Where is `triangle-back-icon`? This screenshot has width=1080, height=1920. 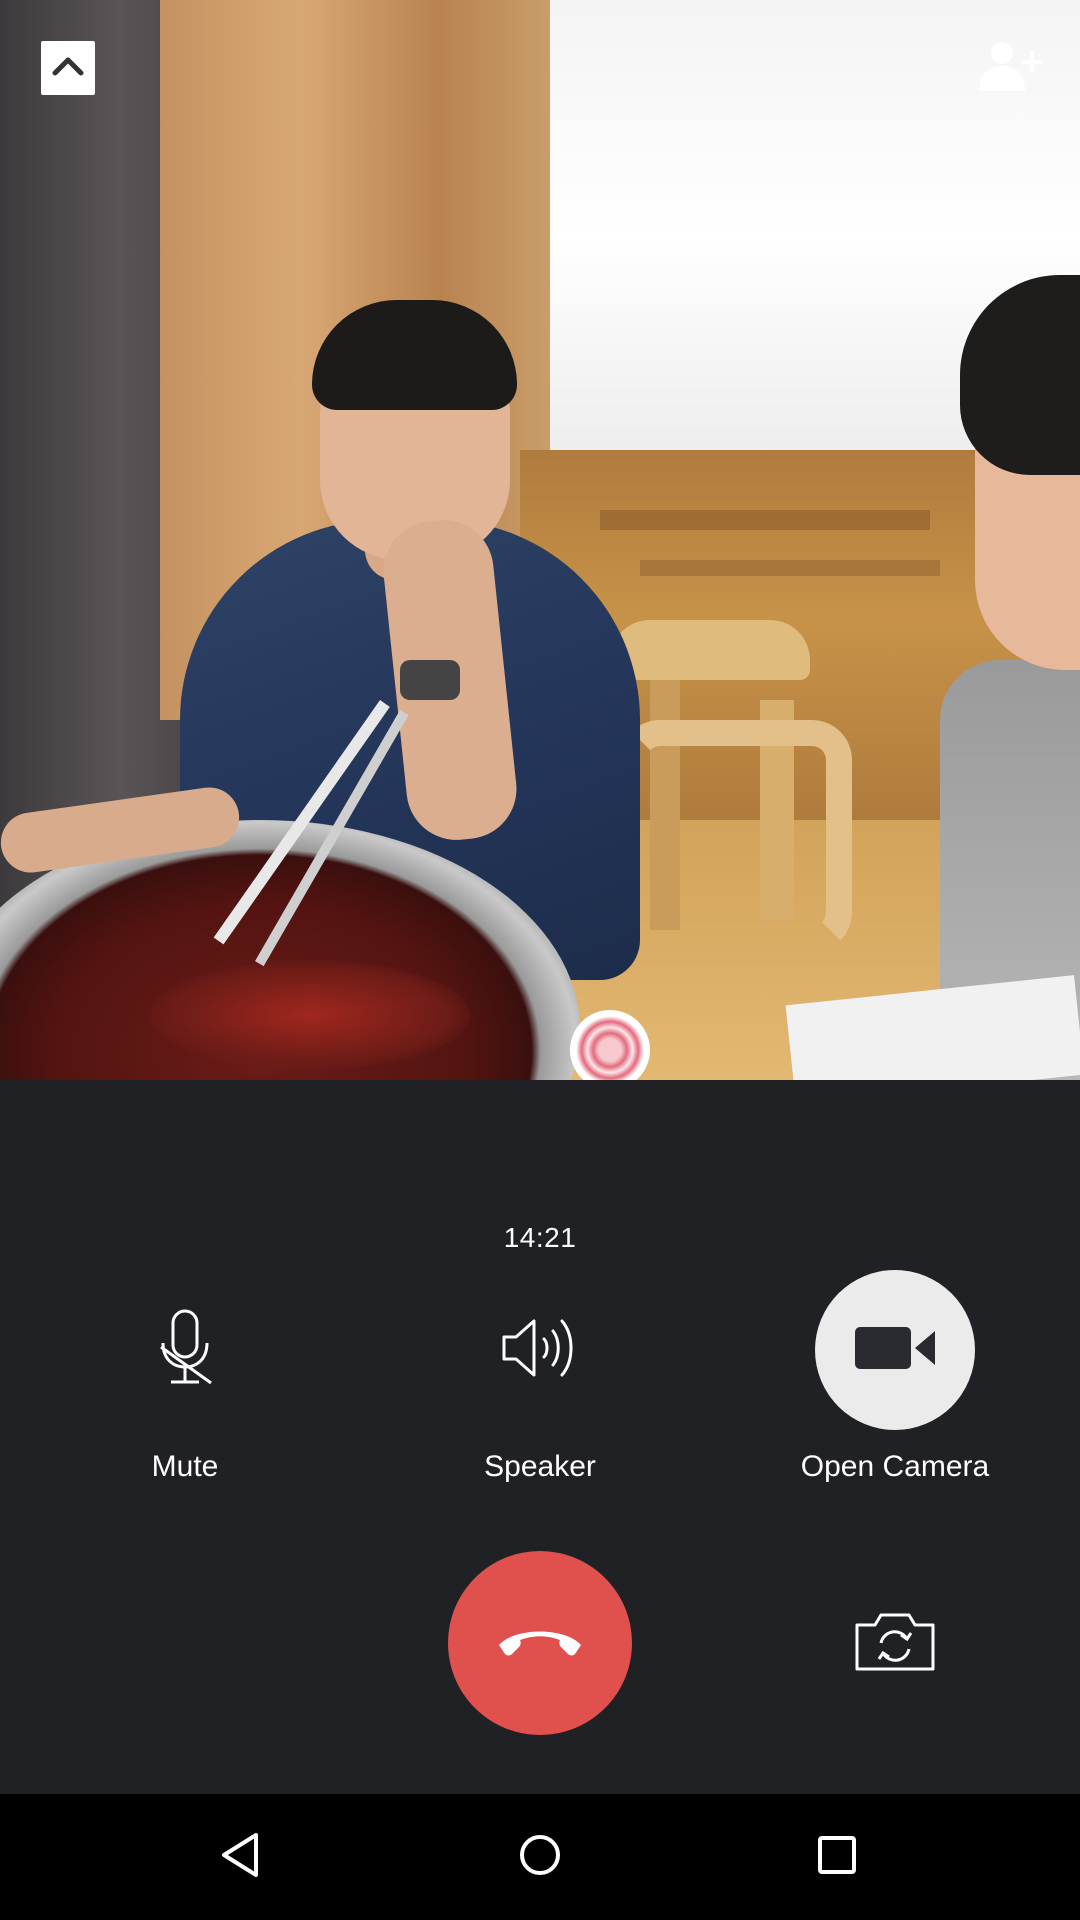 triangle-back-icon is located at coordinates (240, 1857).